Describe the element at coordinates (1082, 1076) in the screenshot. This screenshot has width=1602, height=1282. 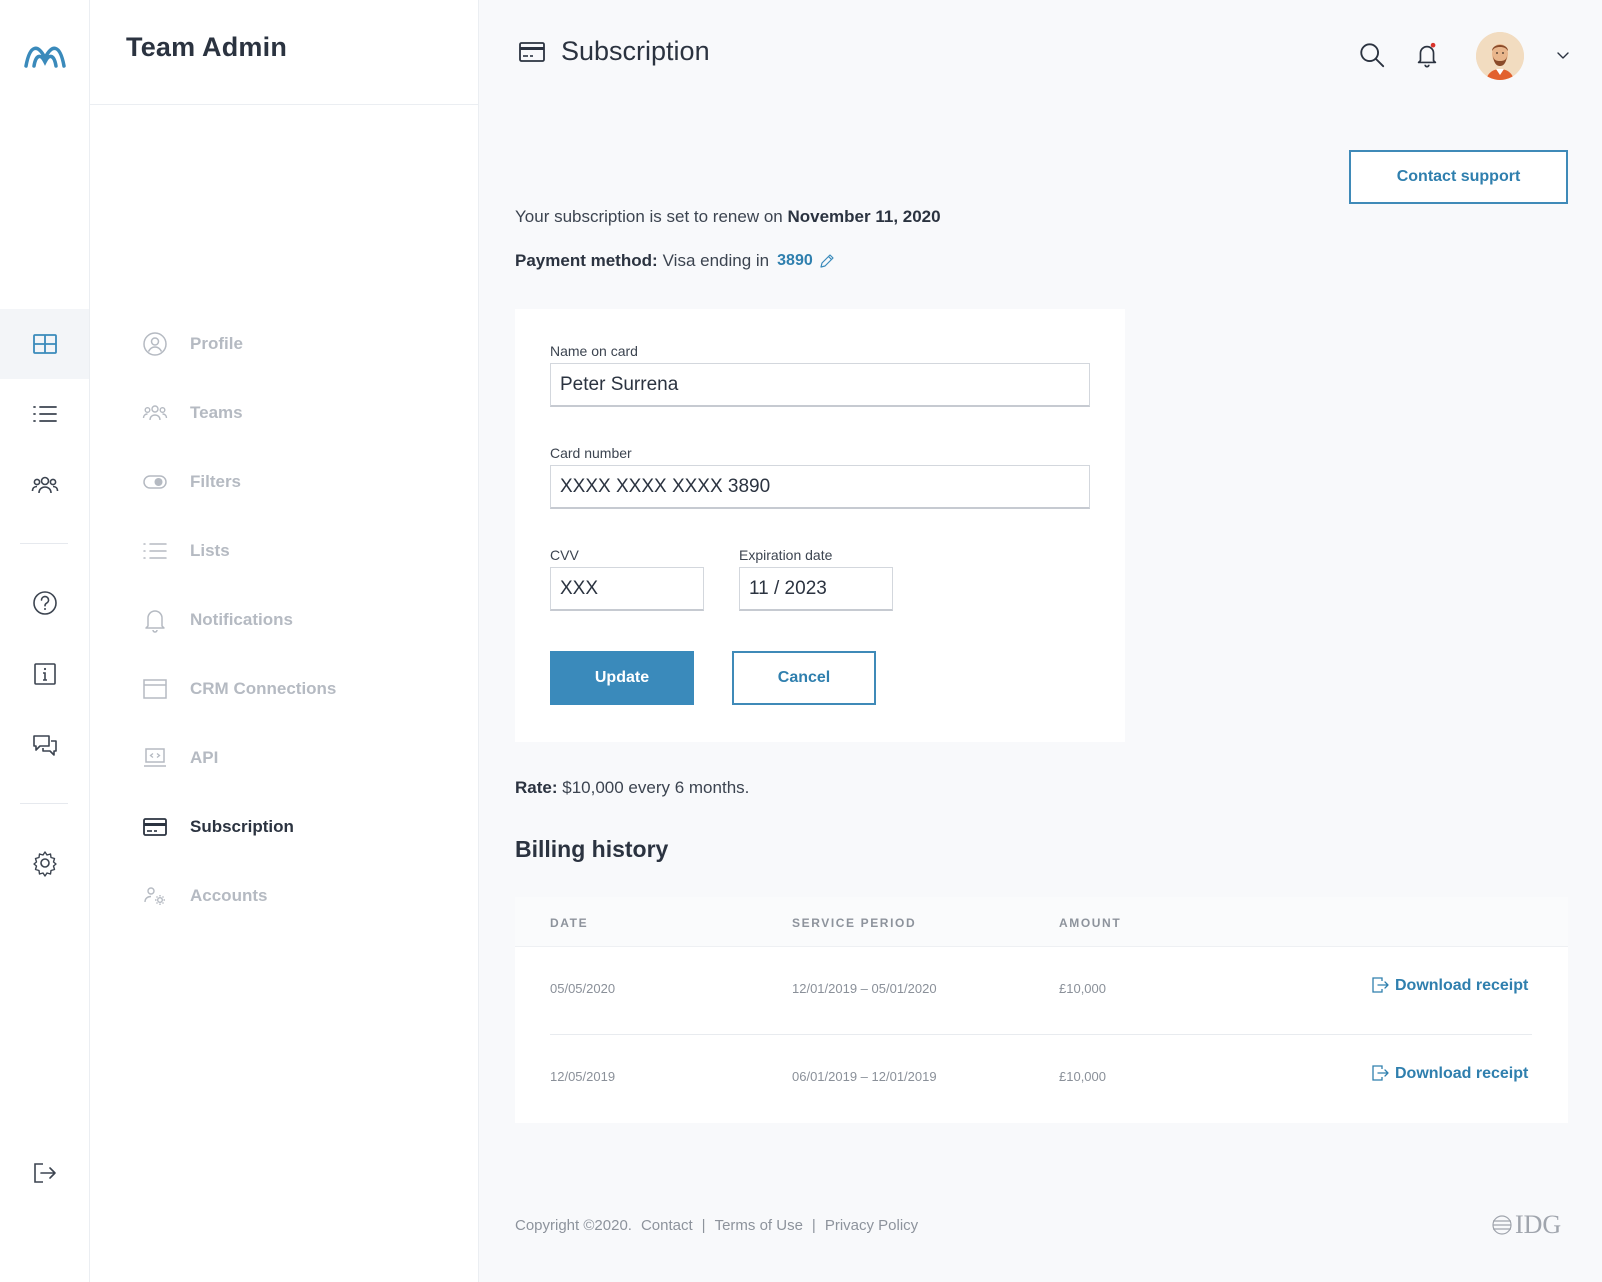
I see `row-amount: £10,000` at that location.